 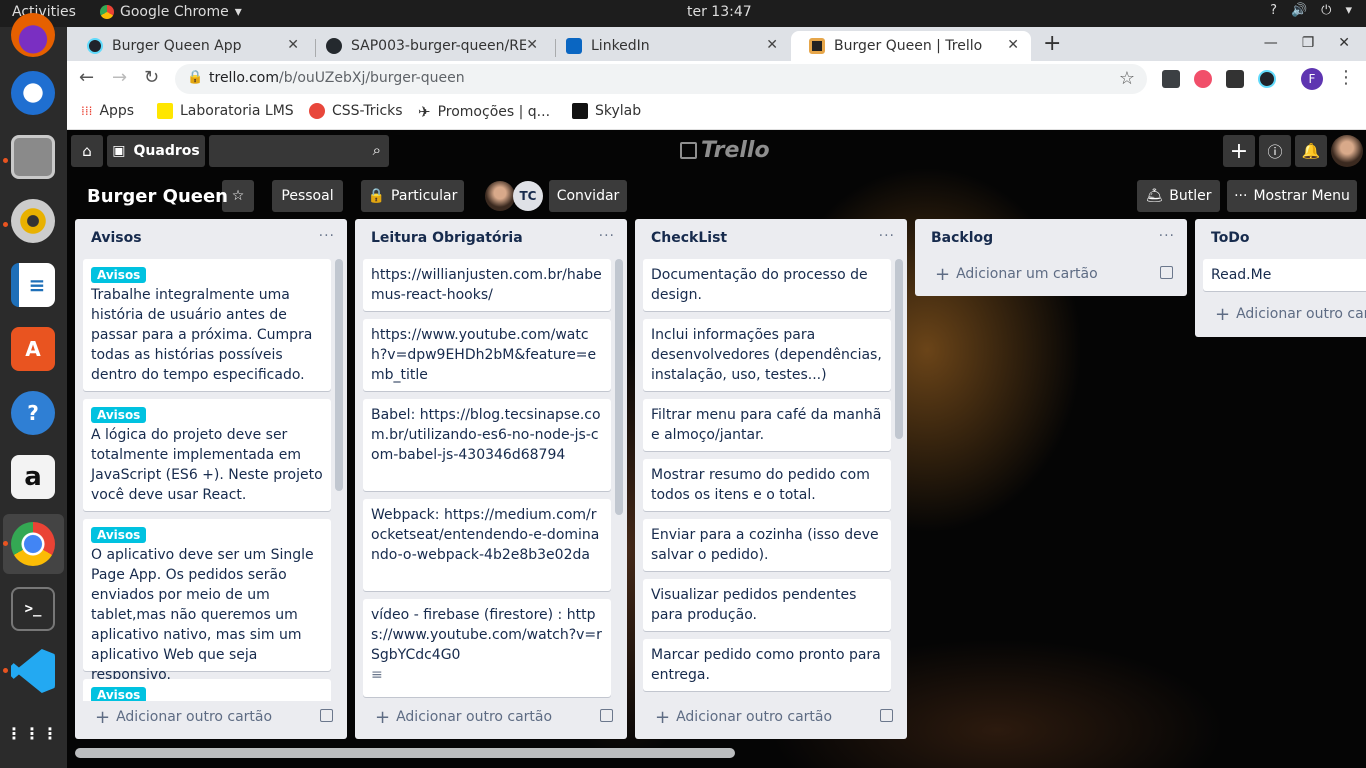 What do you see at coordinates (661, 79) in the screenshot?
I see `address-bar: 🔒 trello.com/b/ouUZebXj/burger-queen ☆` at bounding box center [661, 79].